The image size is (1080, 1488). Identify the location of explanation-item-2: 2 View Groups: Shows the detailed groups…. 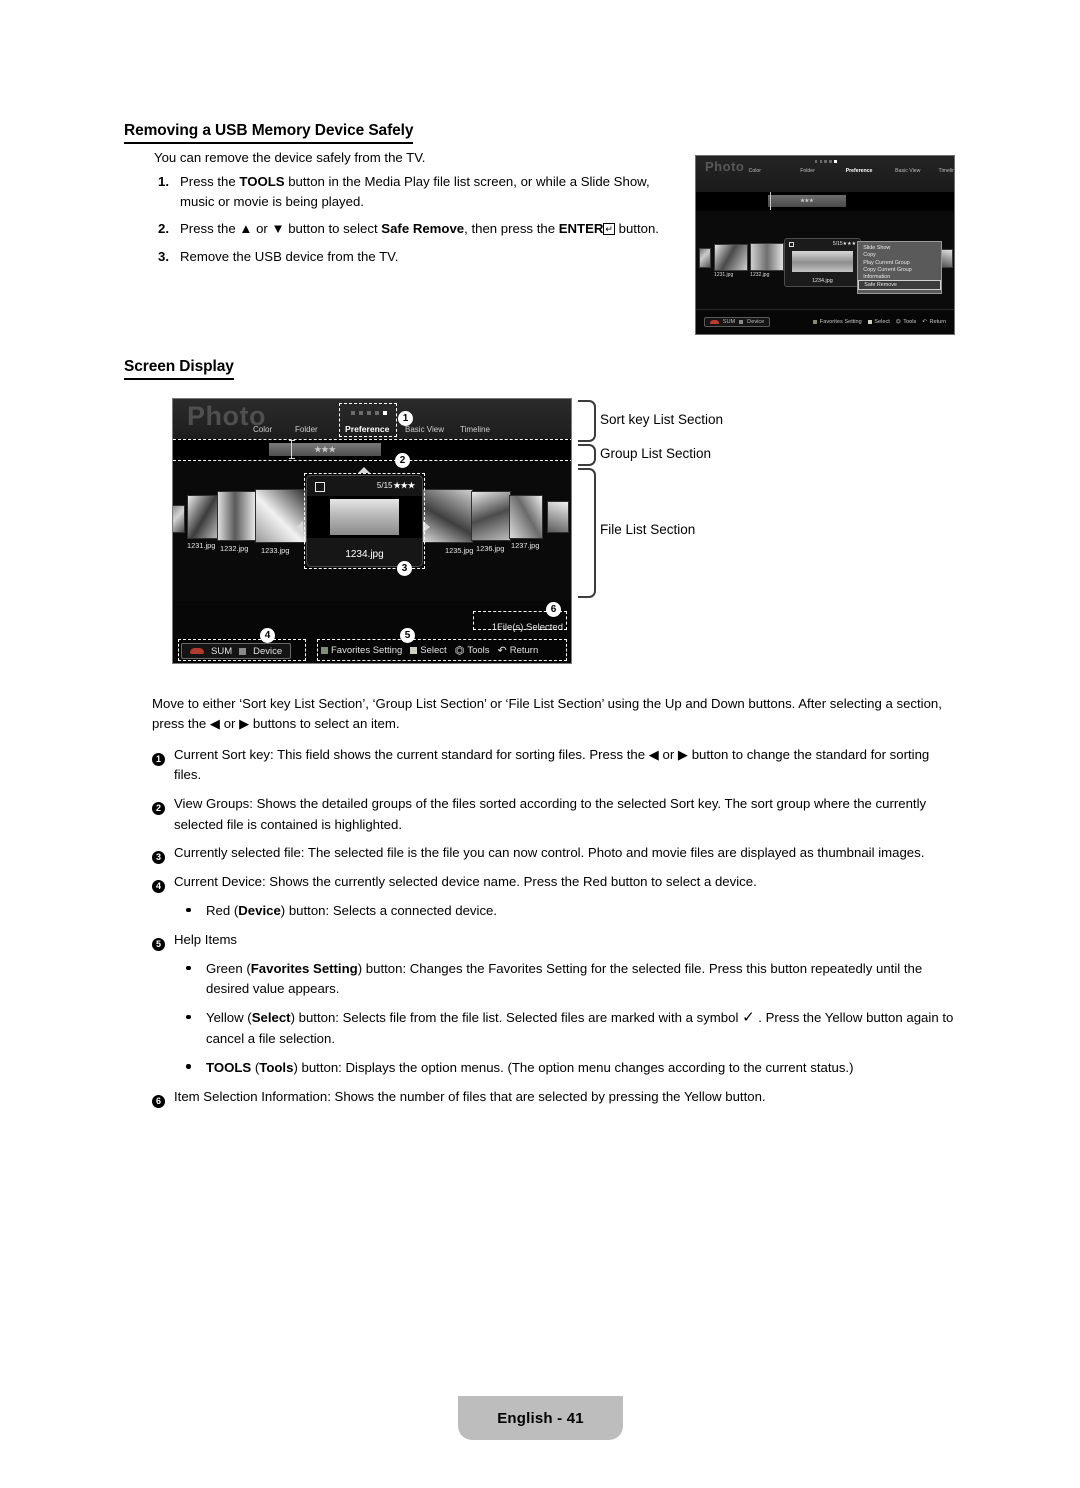
(554, 814).